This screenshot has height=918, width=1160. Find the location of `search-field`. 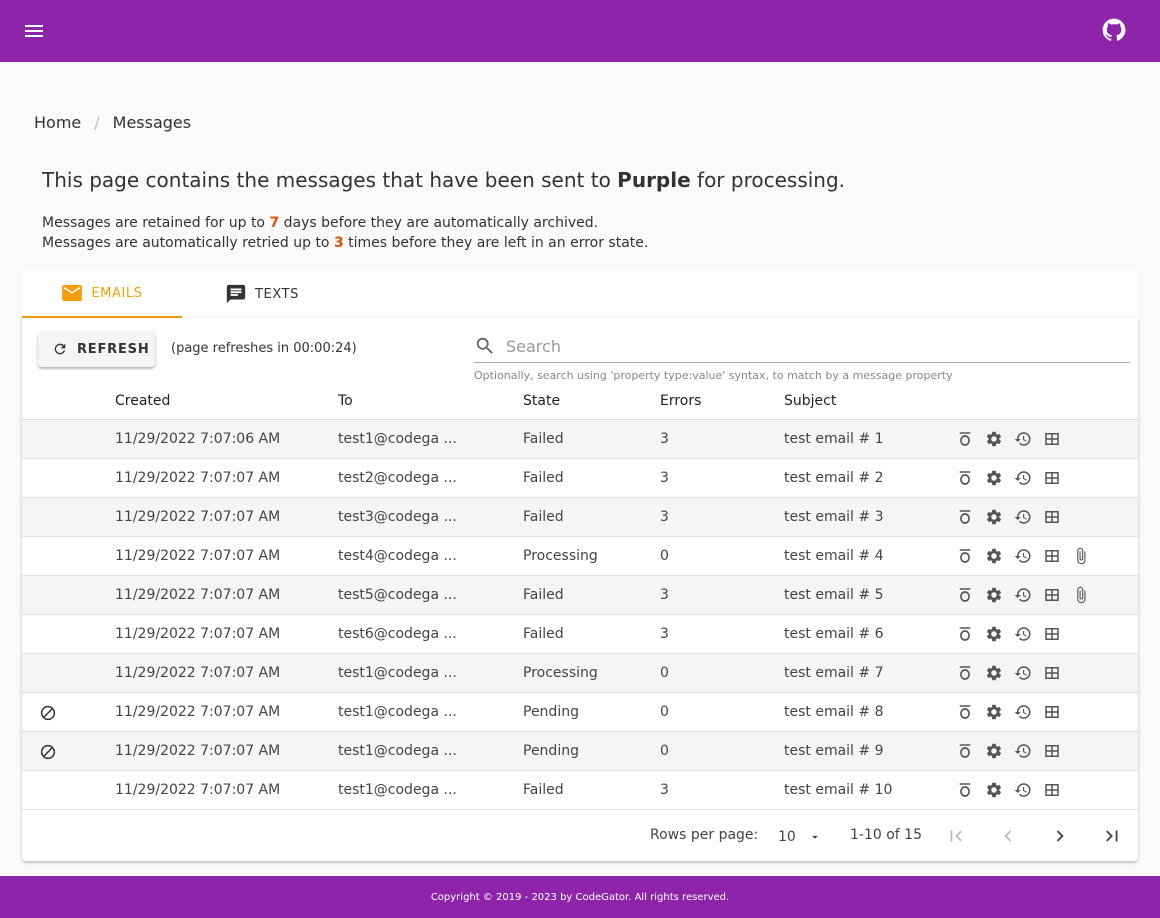

search-field is located at coordinates (802, 347).